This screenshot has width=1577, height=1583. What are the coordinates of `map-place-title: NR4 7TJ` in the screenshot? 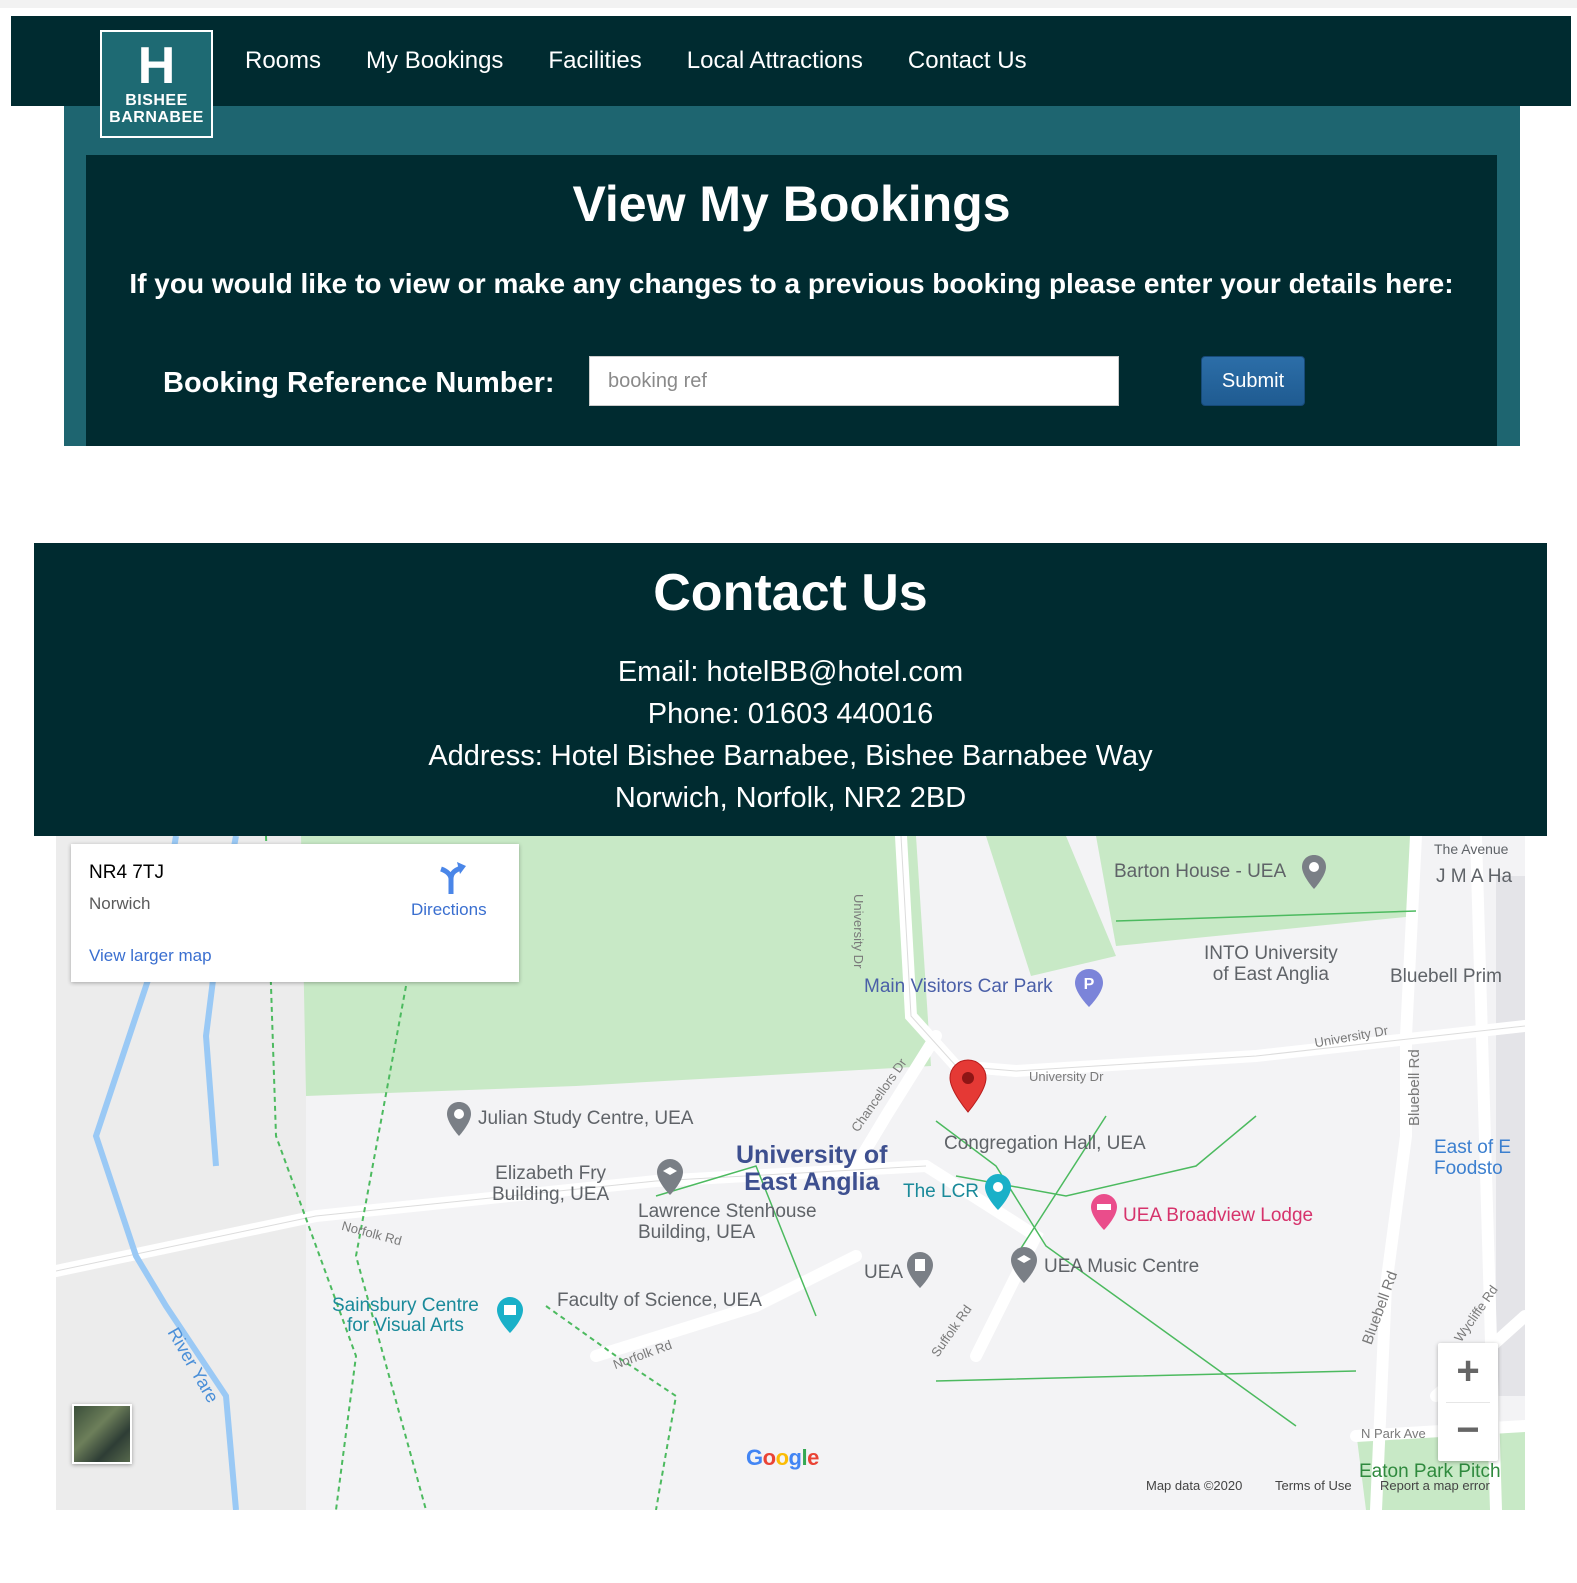 It's located at (126, 872).